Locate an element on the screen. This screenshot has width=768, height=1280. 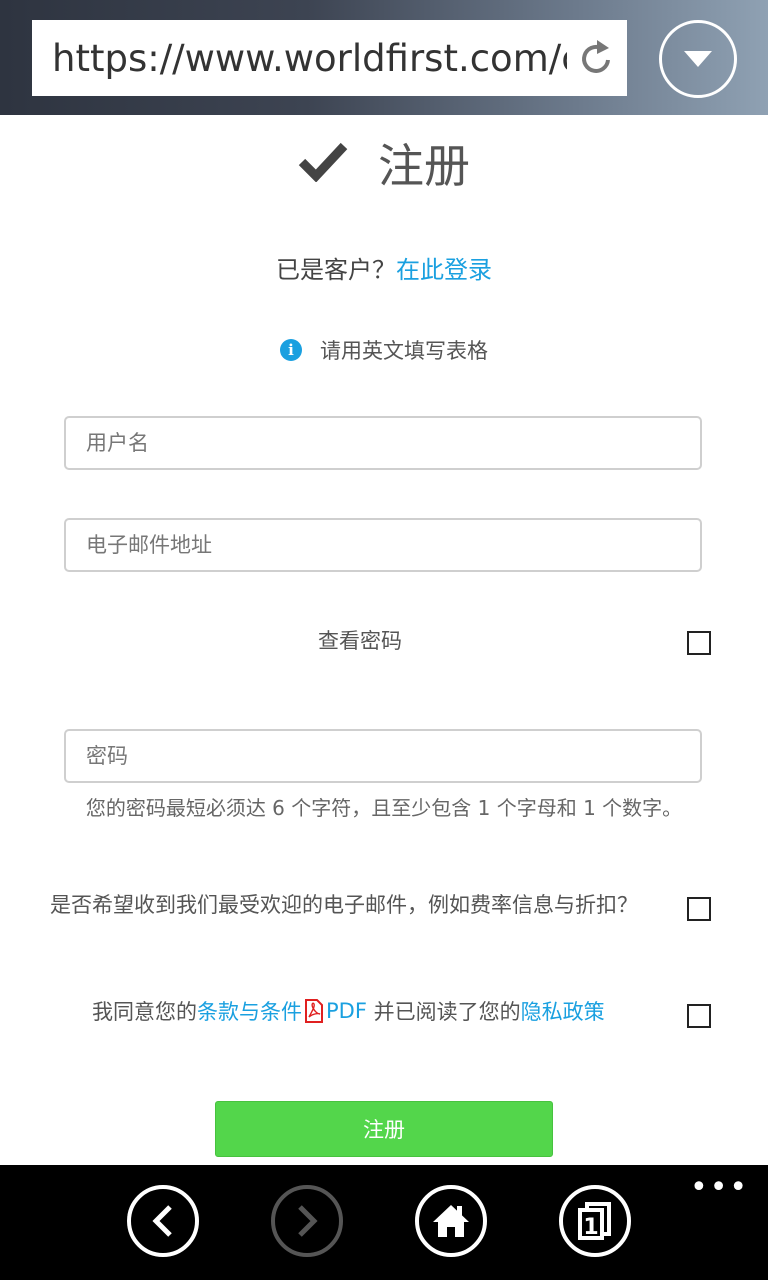
browser-address-bar: https://www.worldfirst.com/cr is located at coordinates (384, 57).